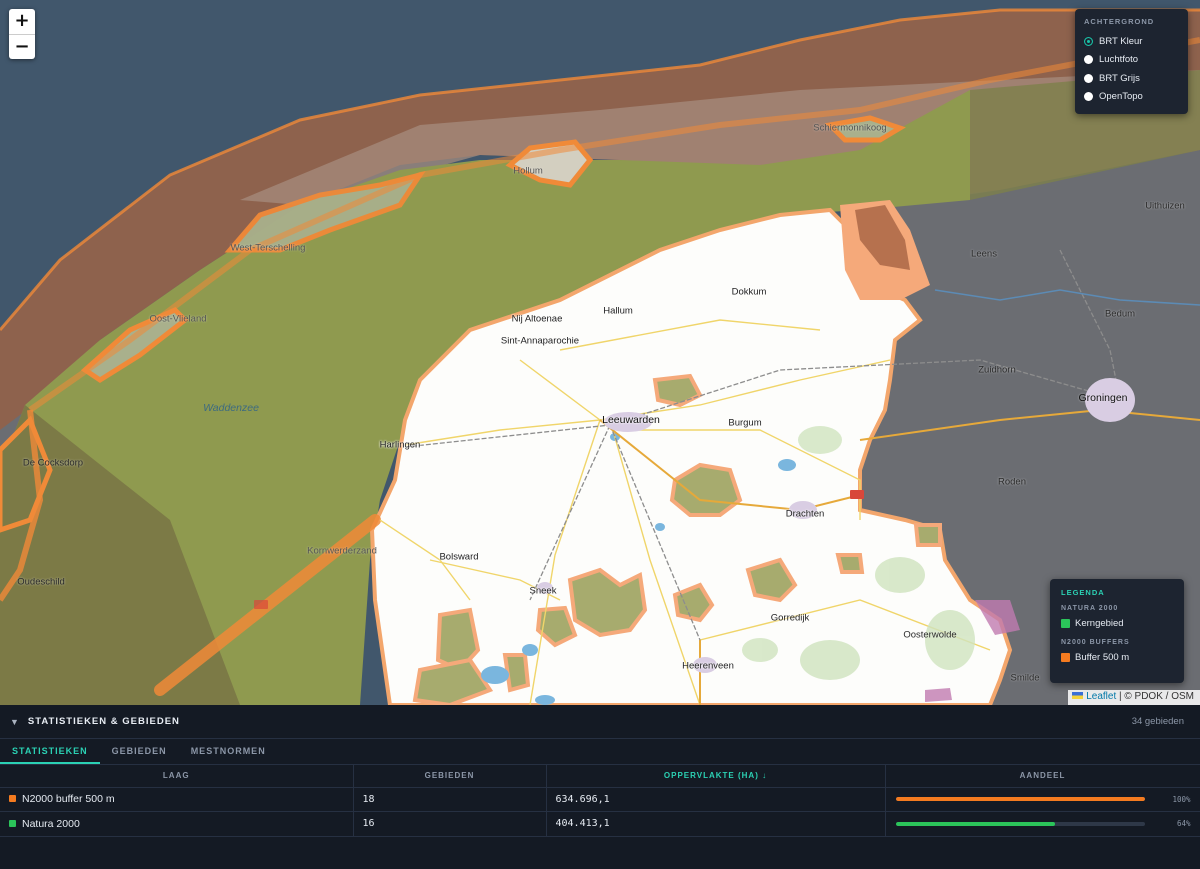 The height and width of the screenshot is (869, 1200). What do you see at coordinates (1099, 623) in the screenshot?
I see `legend-item-label: Kerngebied` at bounding box center [1099, 623].